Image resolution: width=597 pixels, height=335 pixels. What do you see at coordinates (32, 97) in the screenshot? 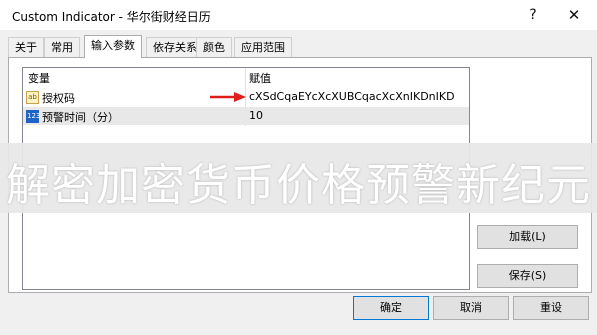
I see `string-type-icon: ab` at bounding box center [32, 97].